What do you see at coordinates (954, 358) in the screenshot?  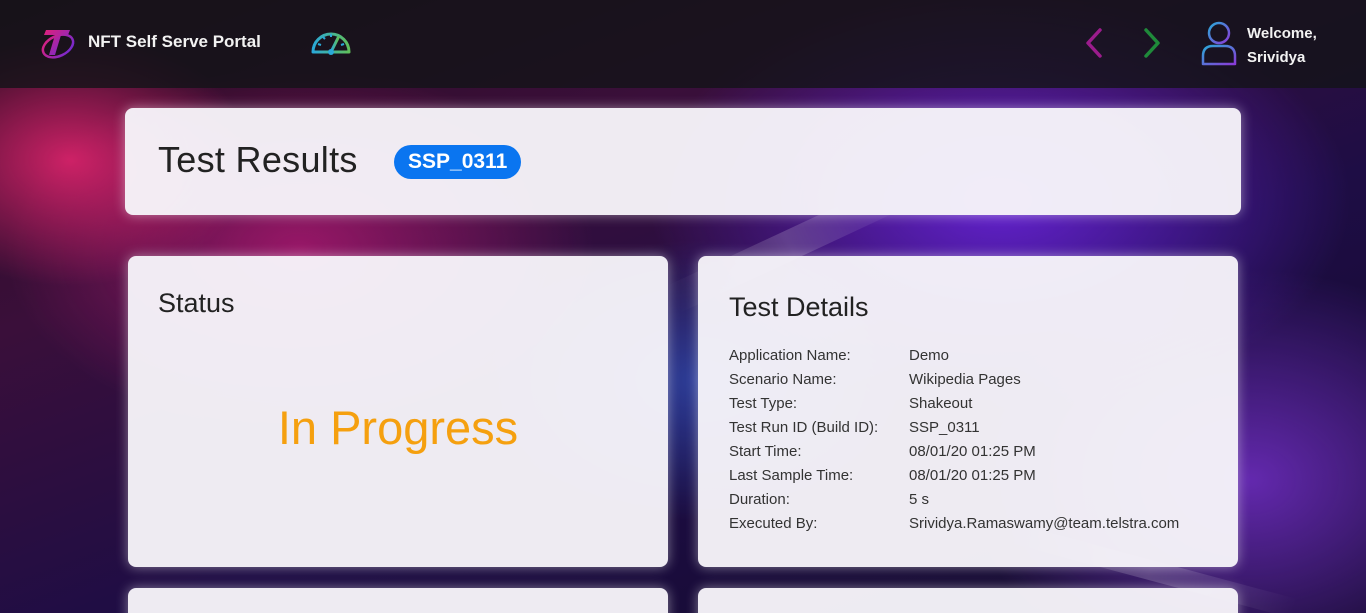 I see `detail-row-application-name: Application Name: Demo` at bounding box center [954, 358].